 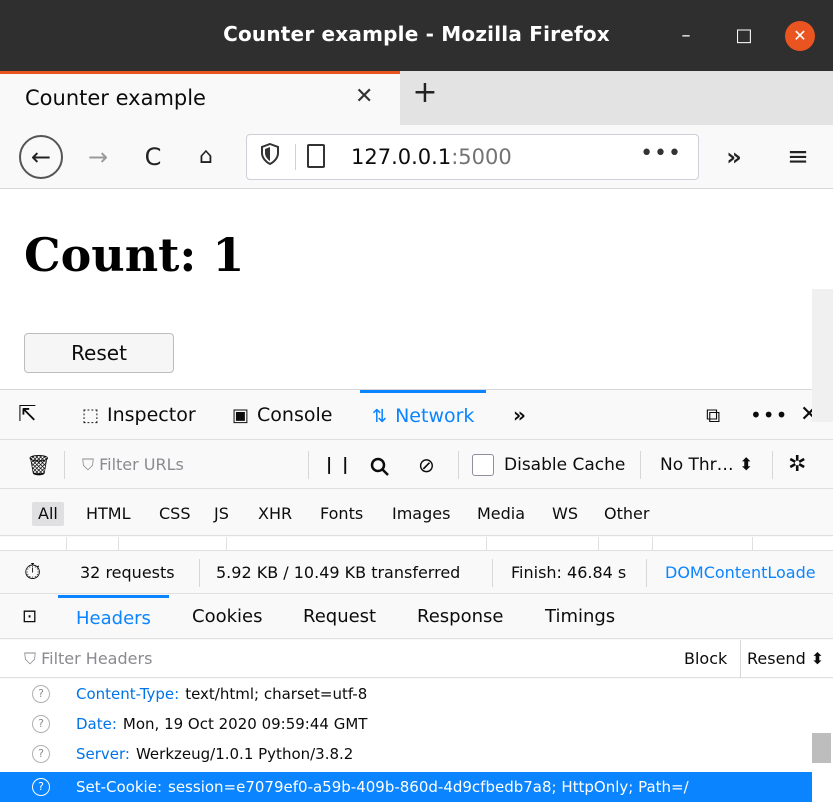 I want to click on minimize-icon: –, so click(x=686, y=36).